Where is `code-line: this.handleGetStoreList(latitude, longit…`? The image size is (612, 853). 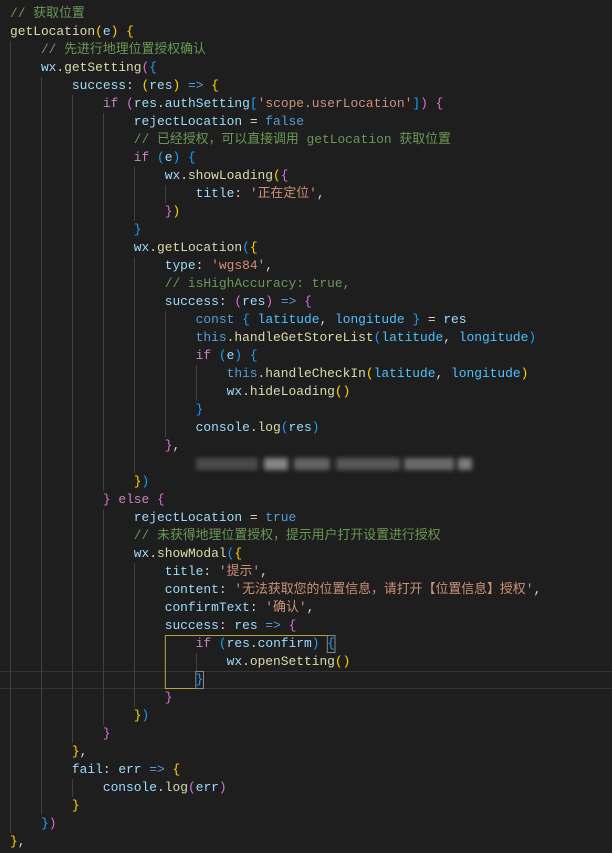
code-line: this.handleGetStoreList(latitude, longit… is located at coordinates (273, 338).